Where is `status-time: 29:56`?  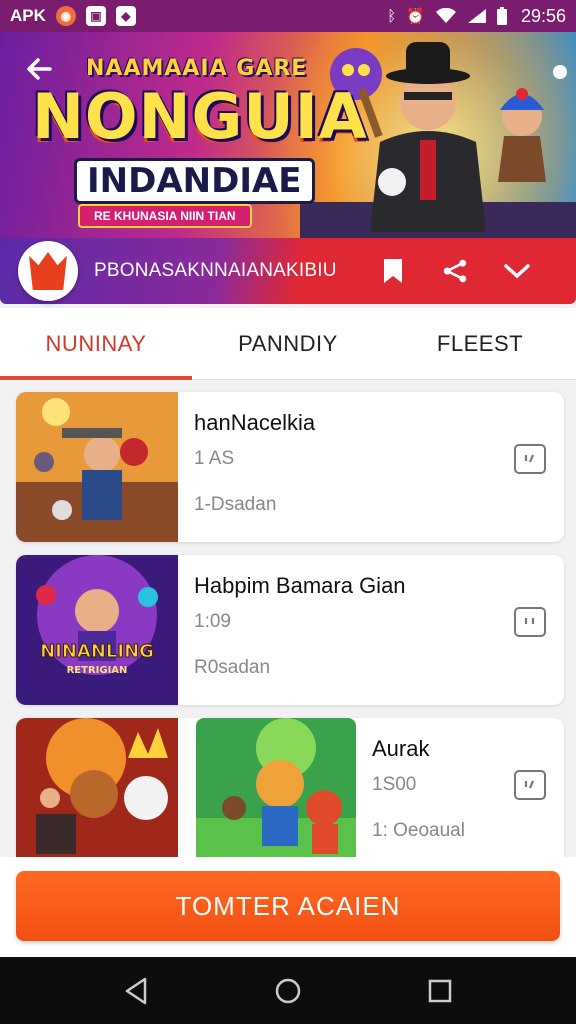
status-time: 29:56 is located at coordinates (543, 15).